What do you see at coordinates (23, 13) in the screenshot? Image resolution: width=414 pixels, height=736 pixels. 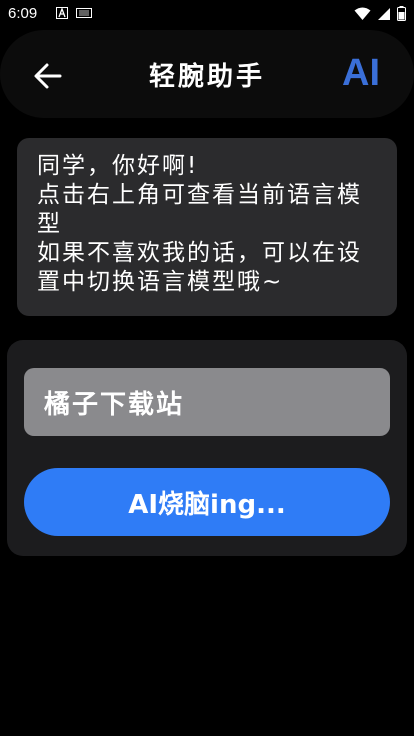 I see `status-time: 6:09` at bounding box center [23, 13].